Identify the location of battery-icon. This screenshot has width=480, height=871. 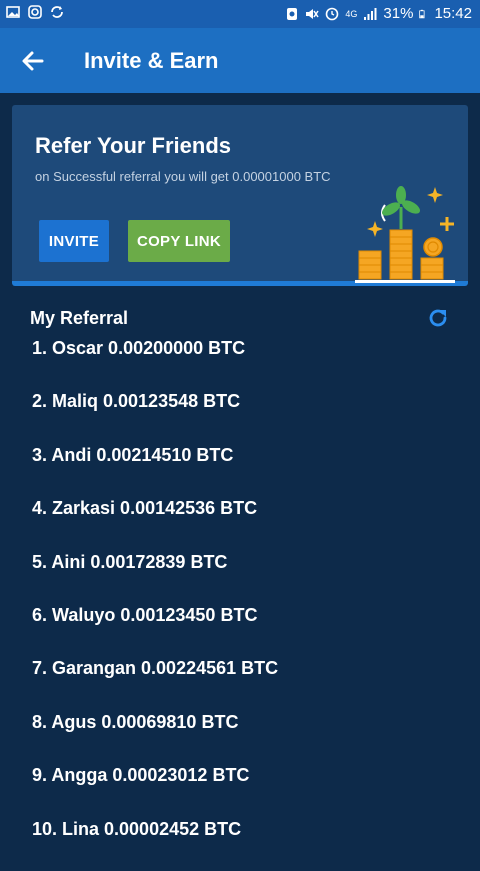
(422, 14).